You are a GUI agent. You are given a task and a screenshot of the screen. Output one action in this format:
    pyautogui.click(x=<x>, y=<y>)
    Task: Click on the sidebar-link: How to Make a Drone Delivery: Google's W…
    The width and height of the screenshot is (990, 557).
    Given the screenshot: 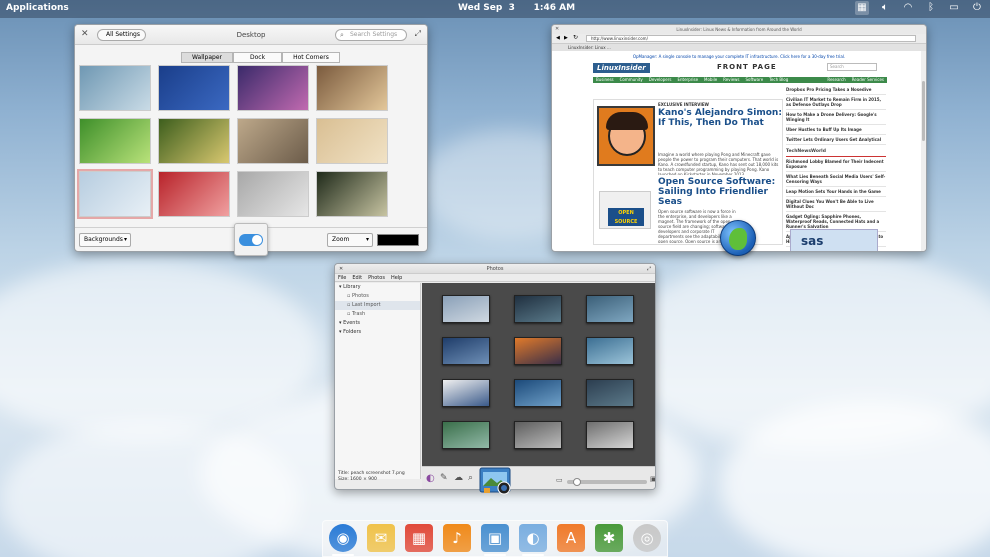 What is the action you would take?
    pyautogui.click(x=836, y=117)
    